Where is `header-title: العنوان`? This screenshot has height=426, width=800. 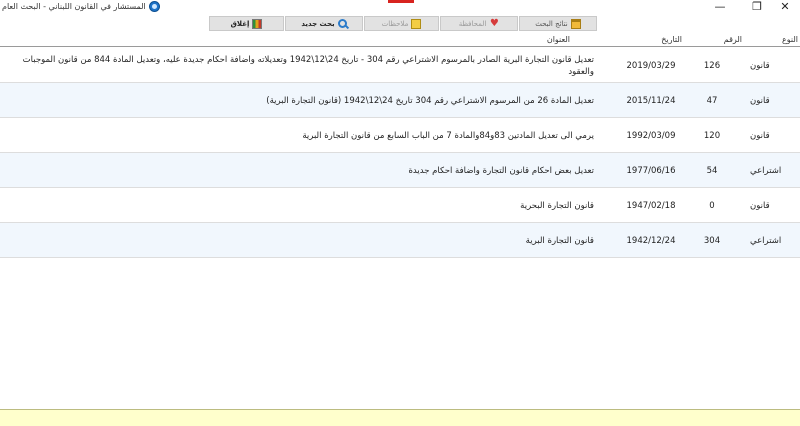 header-title: العنوان is located at coordinates (520, 39).